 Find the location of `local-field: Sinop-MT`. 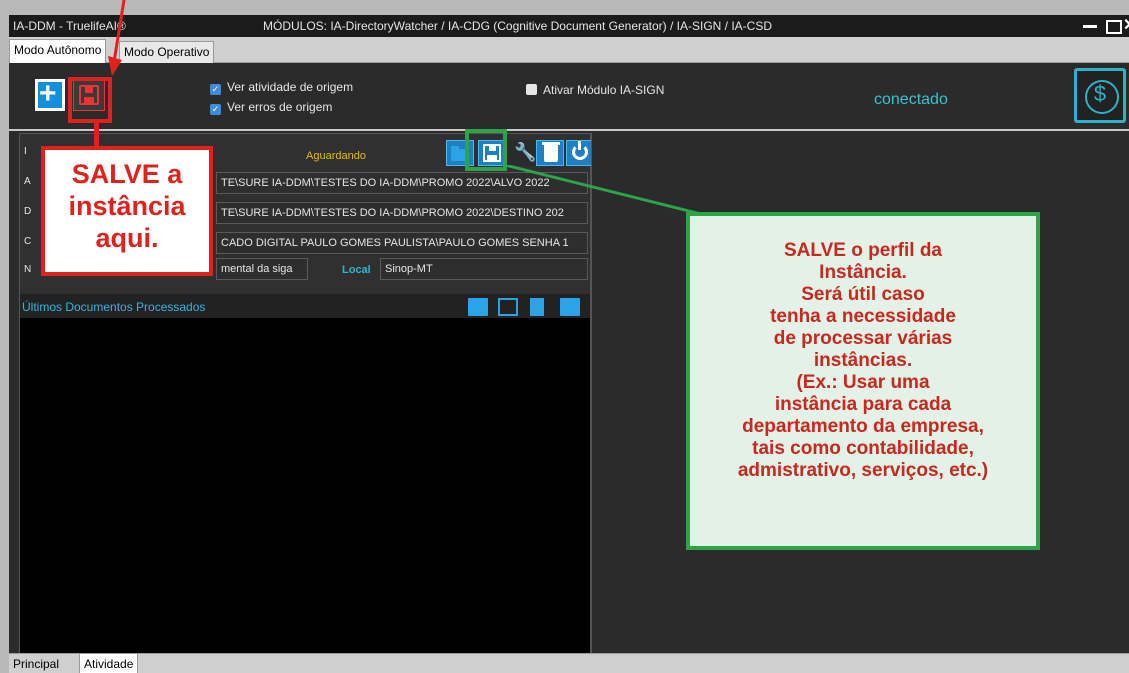

local-field: Sinop-MT is located at coordinates (484, 269).